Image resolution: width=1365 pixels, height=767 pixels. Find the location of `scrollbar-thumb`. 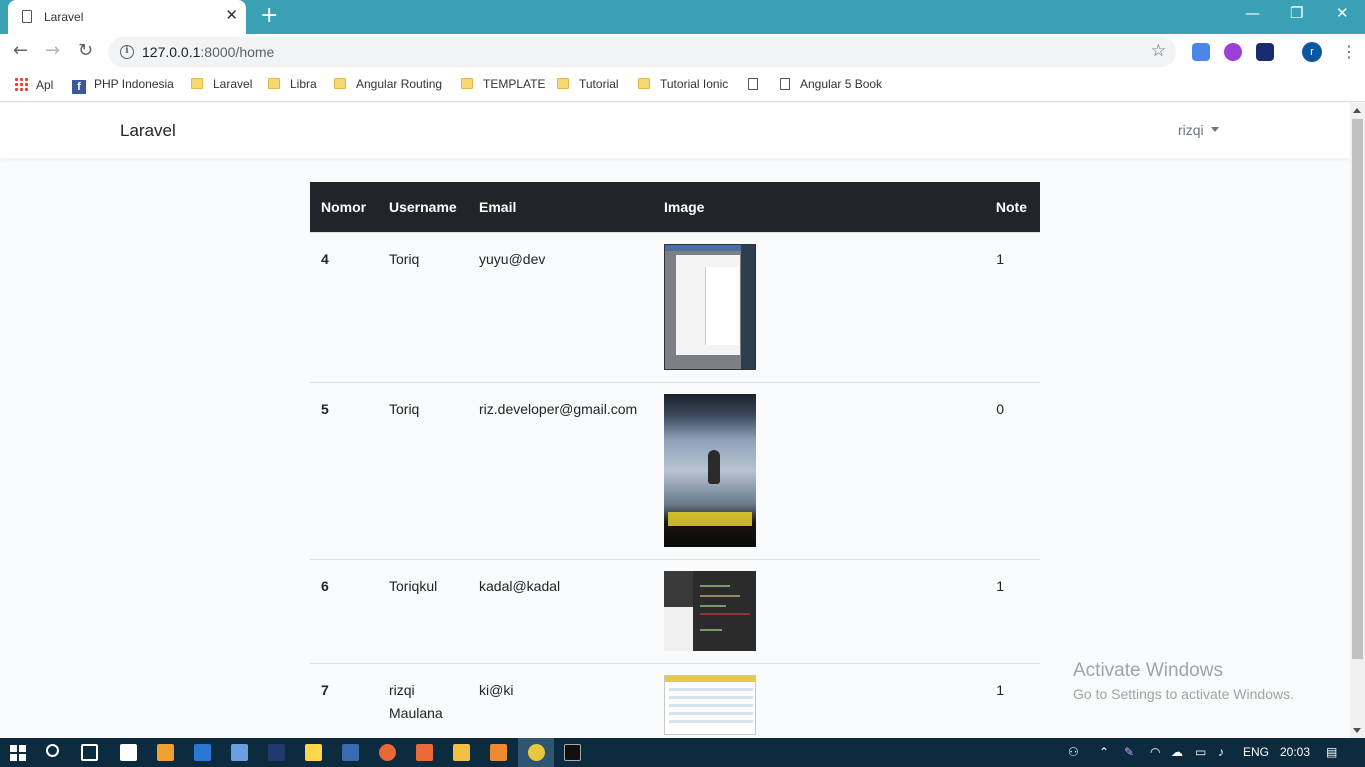

scrollbar-thumb is located at coordinates (1357, 389).